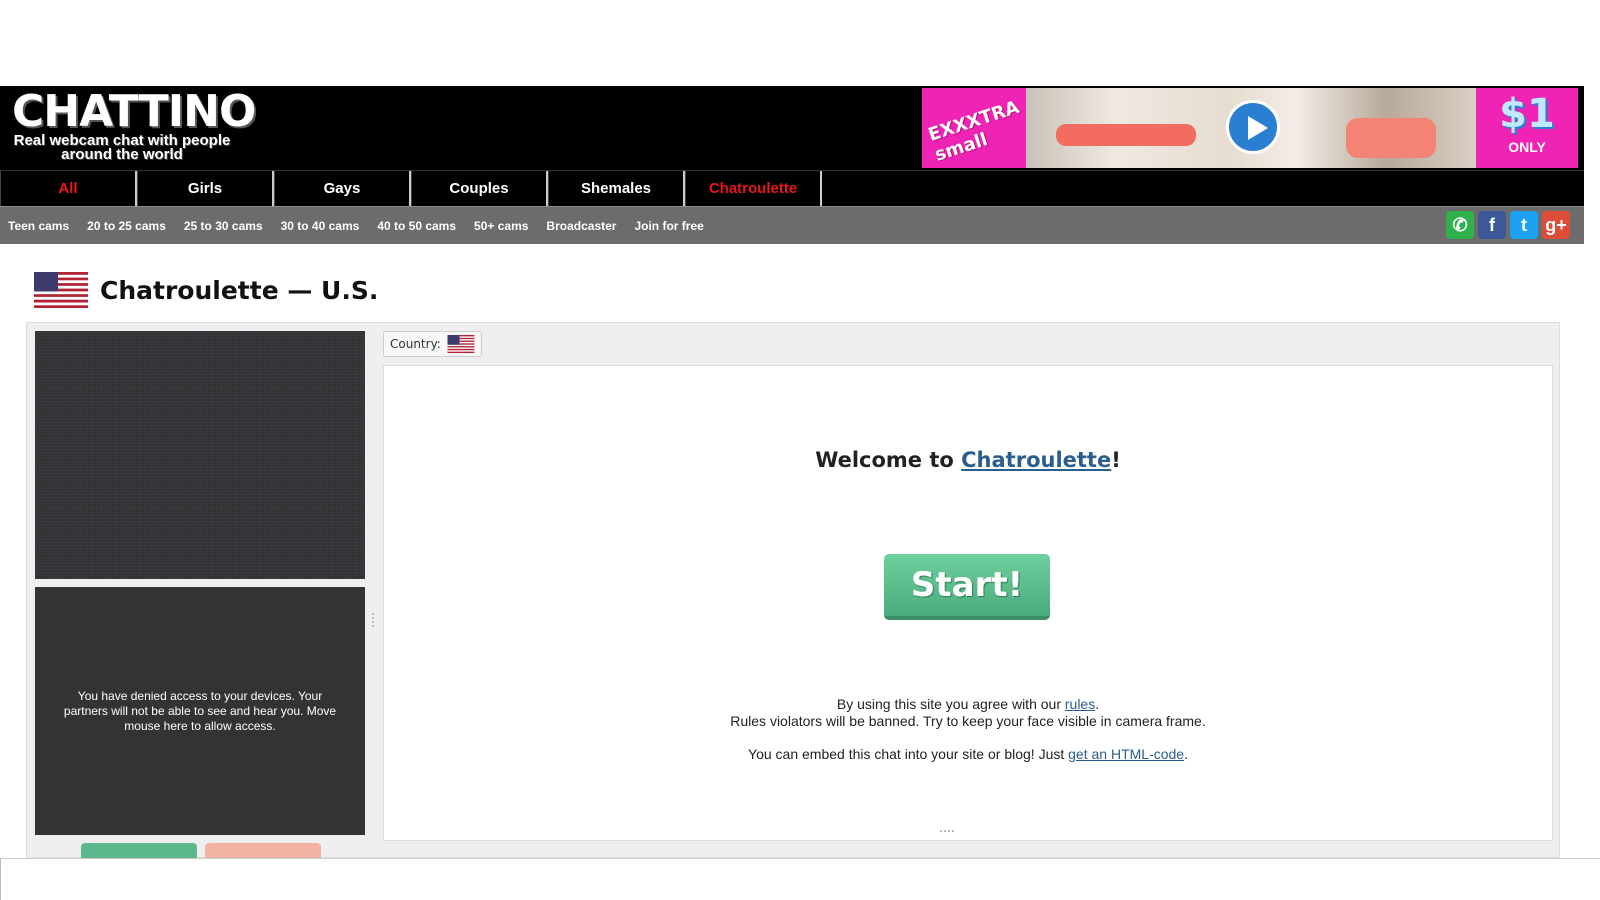  Describe the element at coordinates (668, 226) in the screenshot. I see `subnav-item: Join for free` at that location.